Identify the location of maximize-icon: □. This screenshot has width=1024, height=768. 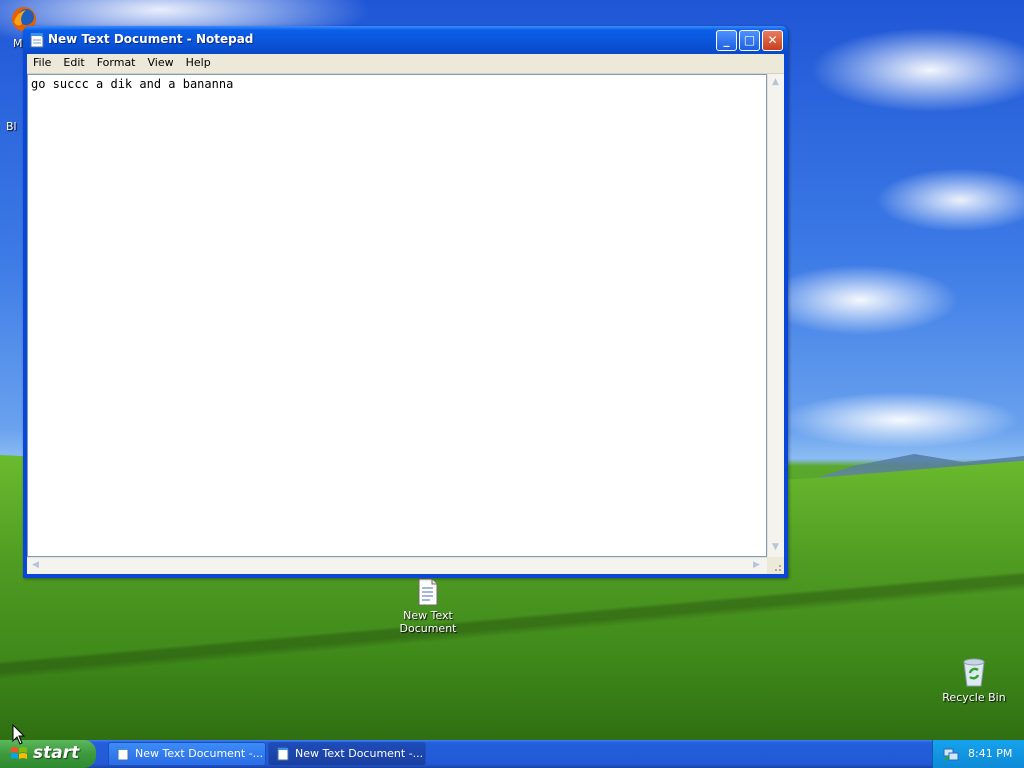
(749, 40).